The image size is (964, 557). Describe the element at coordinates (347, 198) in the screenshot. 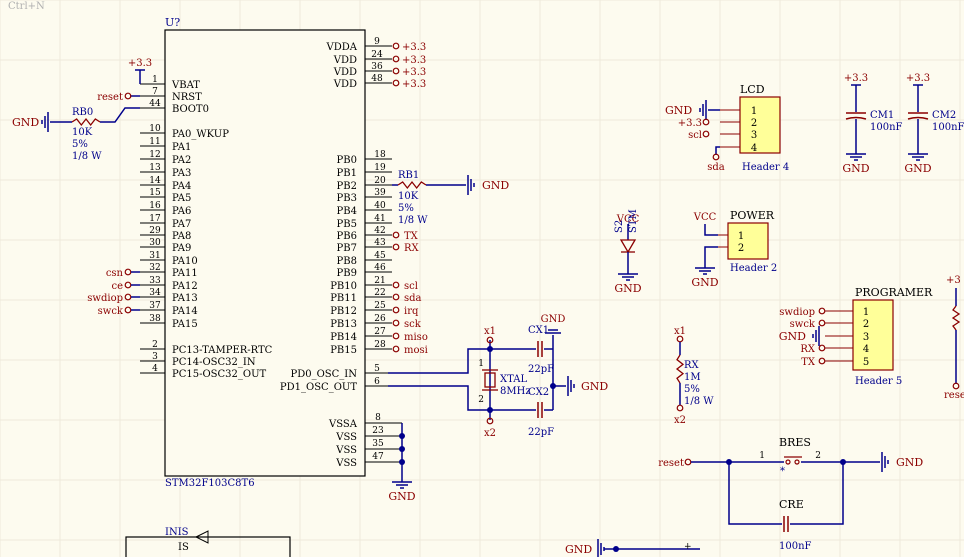

I see `mcu-pin-name: PB3` at that location.